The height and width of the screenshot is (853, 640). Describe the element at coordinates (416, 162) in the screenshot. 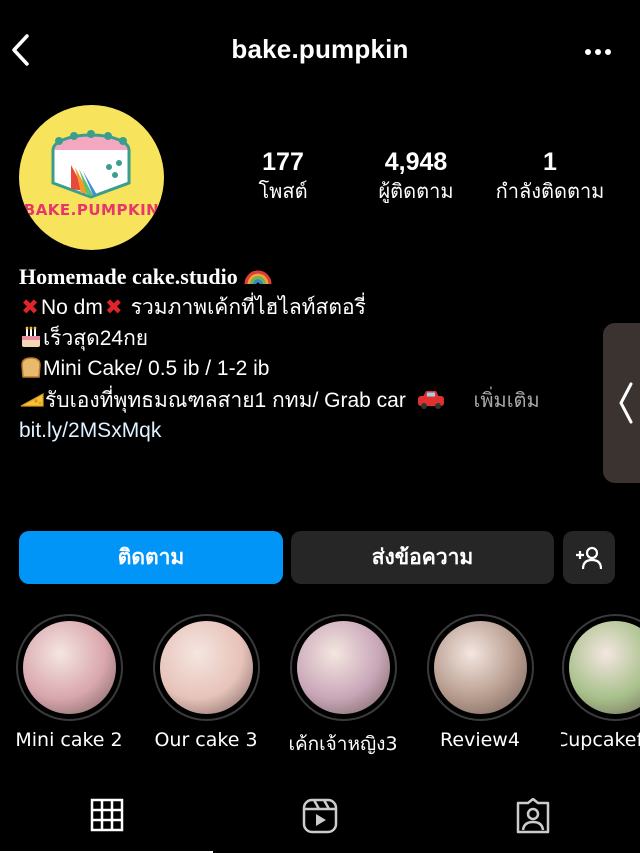

I see `followers-count: 4,948` at that location.